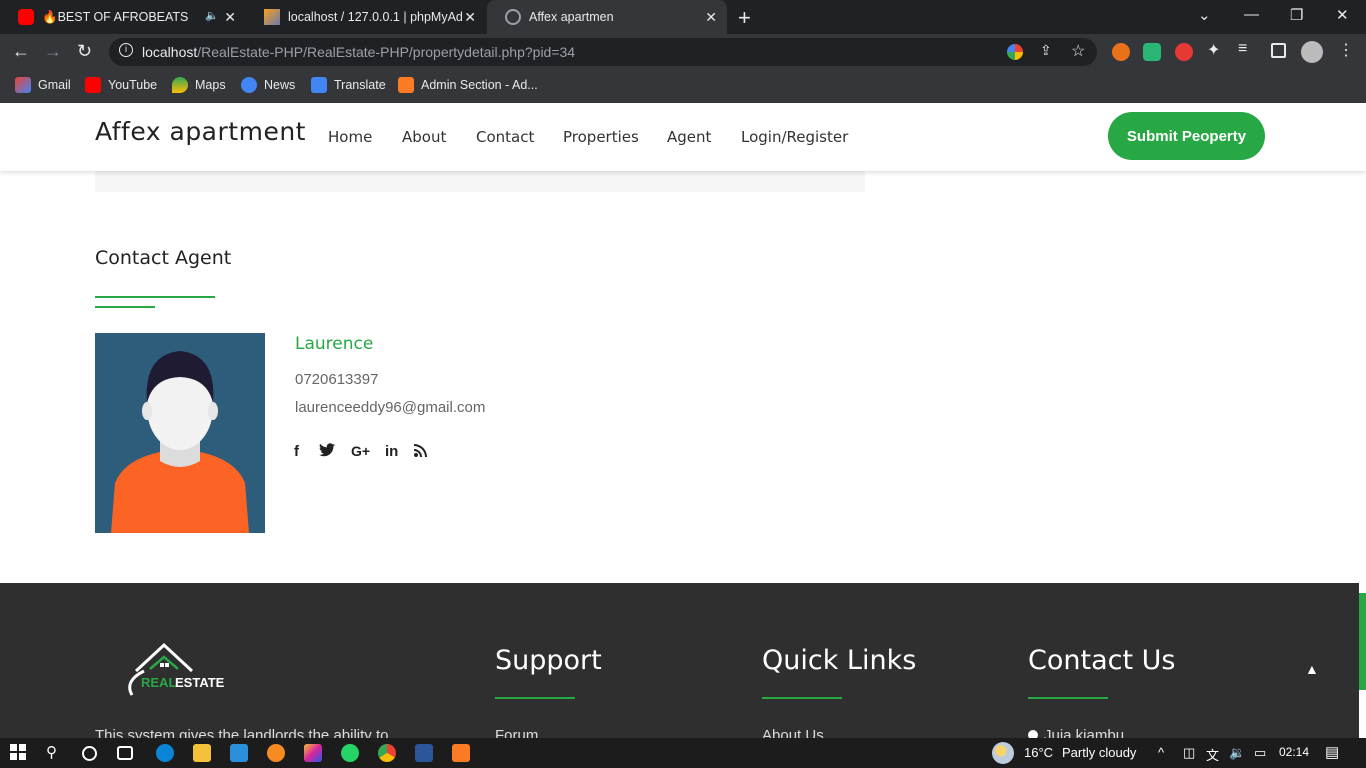  What do you see at coordinates (1099, 752) in the screenshot?
I see `weather-description: Partly cloudy` at bounding box center [1099, 752].